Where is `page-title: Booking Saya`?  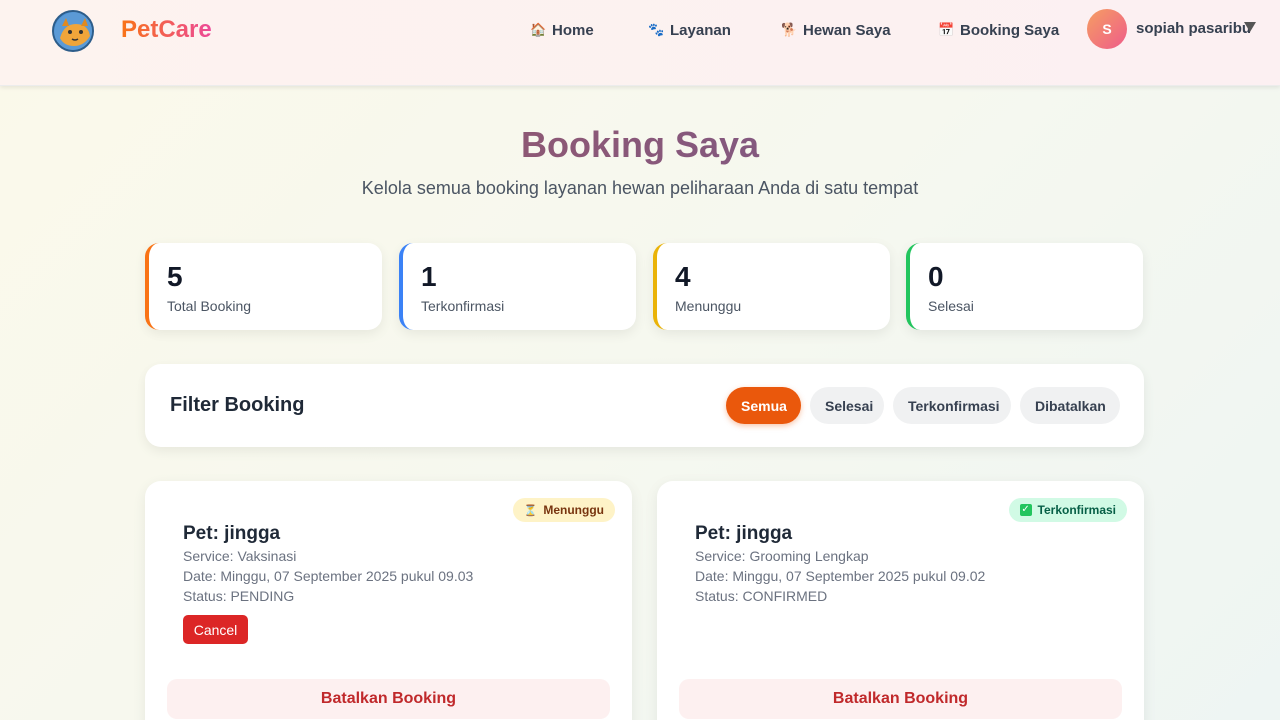 page-title: Booking Saya is located at coordinates (640, 145).